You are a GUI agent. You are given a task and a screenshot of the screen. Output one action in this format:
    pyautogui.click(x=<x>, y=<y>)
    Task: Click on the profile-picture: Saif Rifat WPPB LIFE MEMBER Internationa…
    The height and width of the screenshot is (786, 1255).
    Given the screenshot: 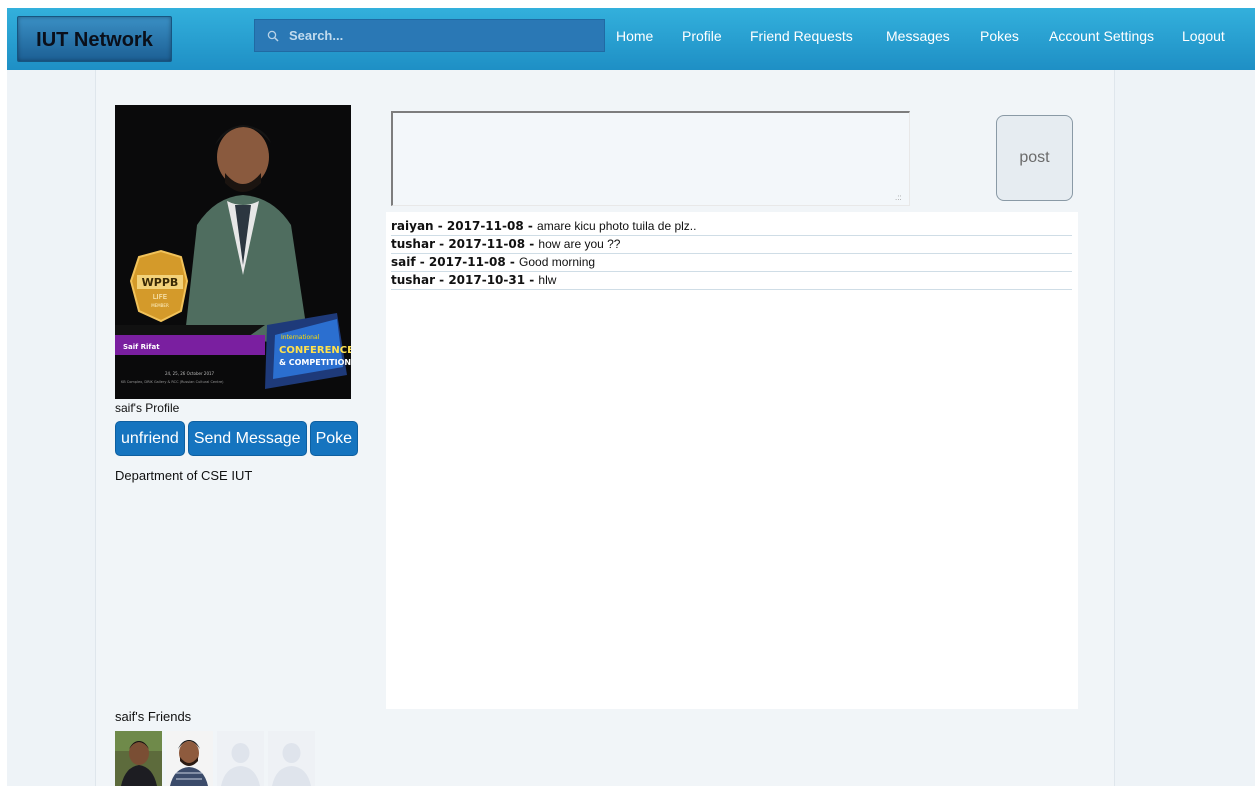 What is the action you would take?
    pyautogui.click(x=233, y=252)
    